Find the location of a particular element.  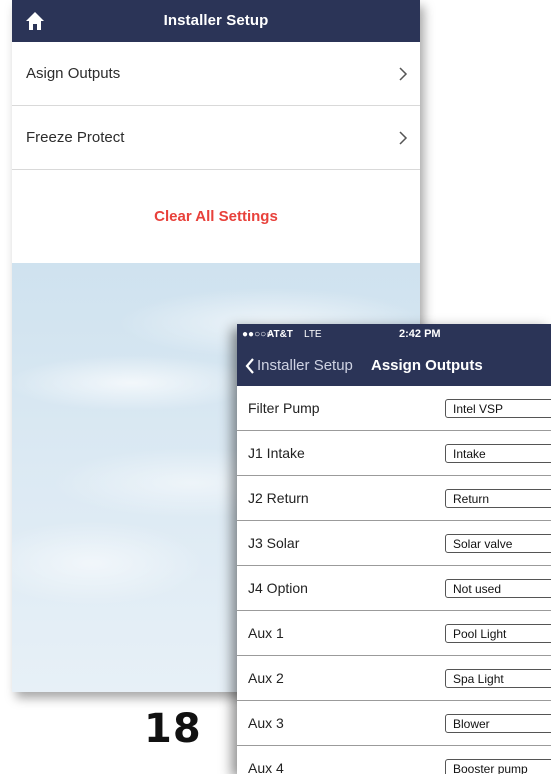

back-button: Installer Setup is located at coordinates (305, 366).